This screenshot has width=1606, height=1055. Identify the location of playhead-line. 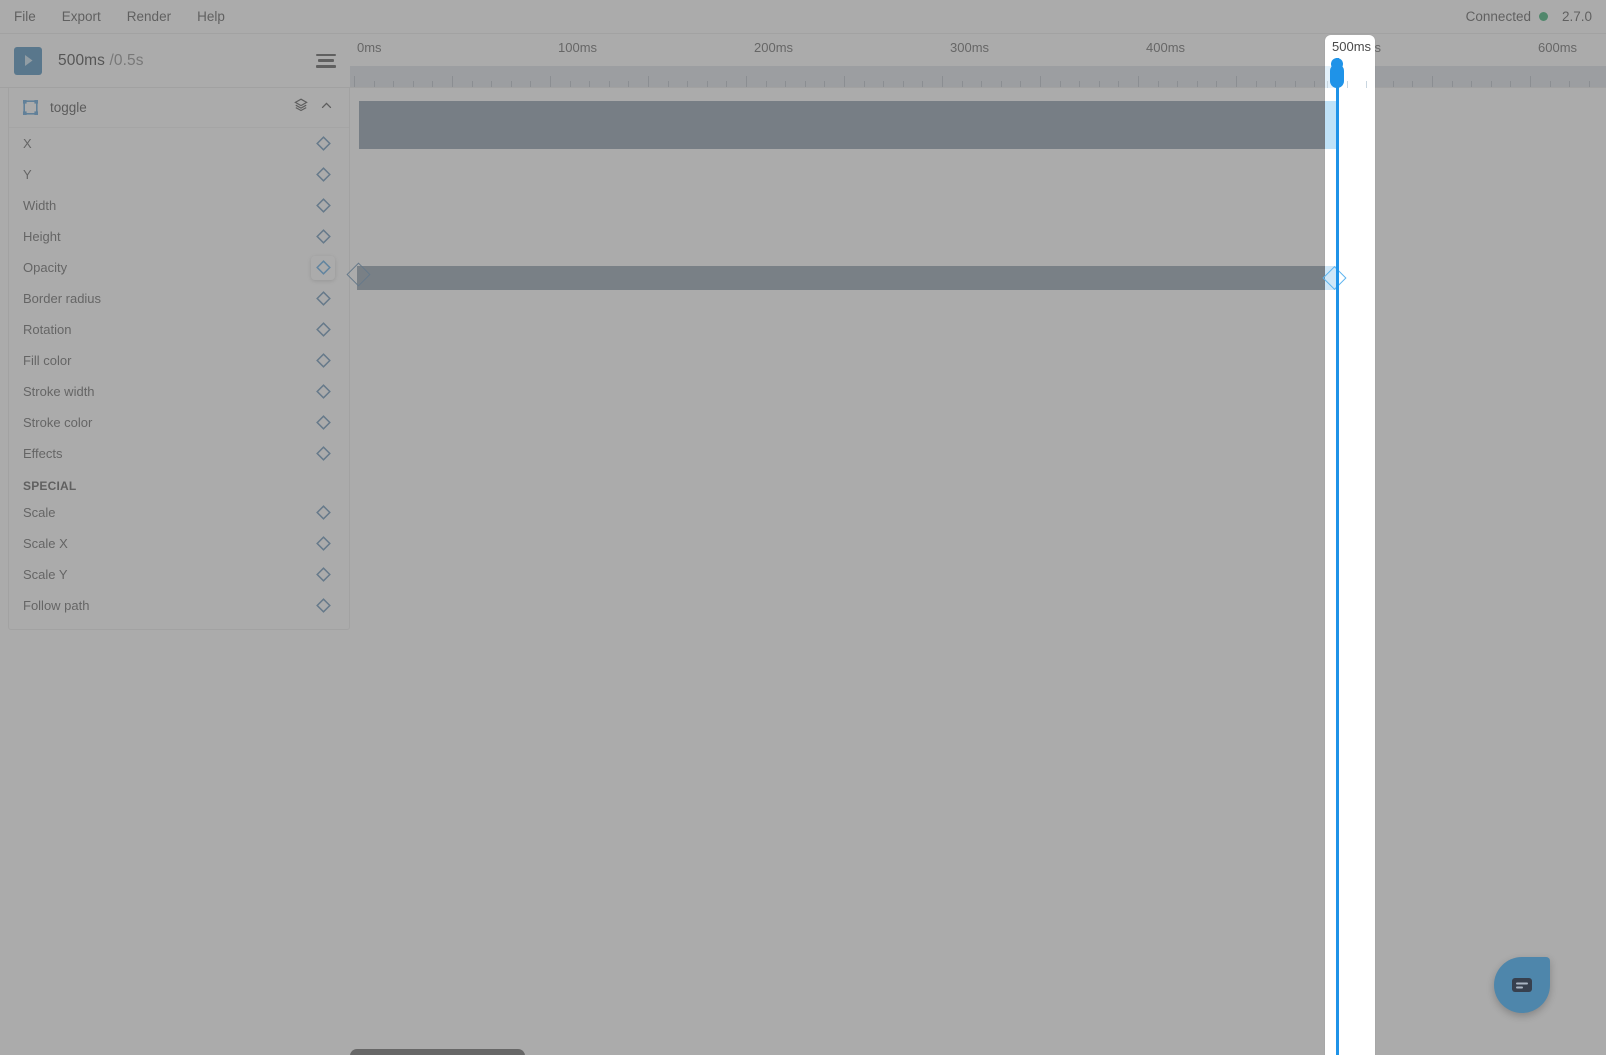
(1337, 556).